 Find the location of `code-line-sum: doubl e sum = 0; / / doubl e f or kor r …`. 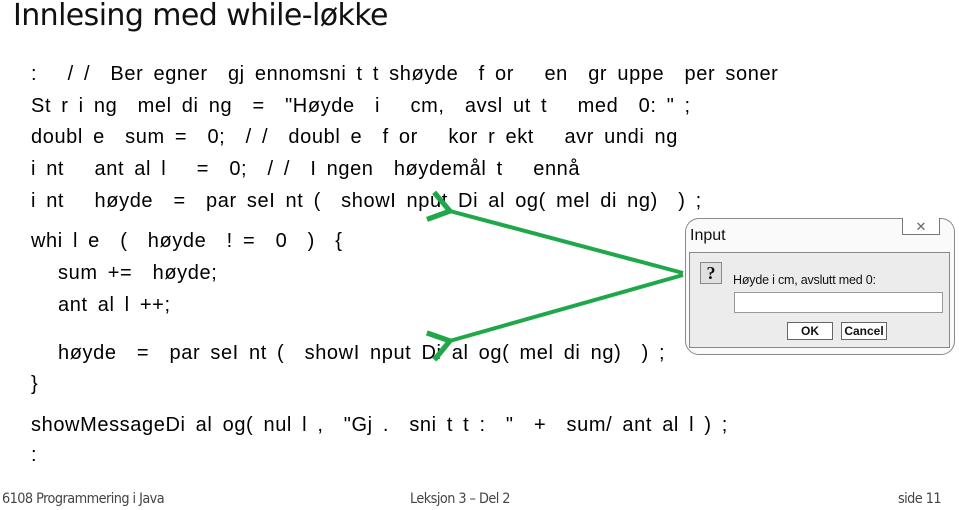

code-line-sum: doubl e sum = 0; / / doubl e f or kor r … is located at coordinates (354, 137).